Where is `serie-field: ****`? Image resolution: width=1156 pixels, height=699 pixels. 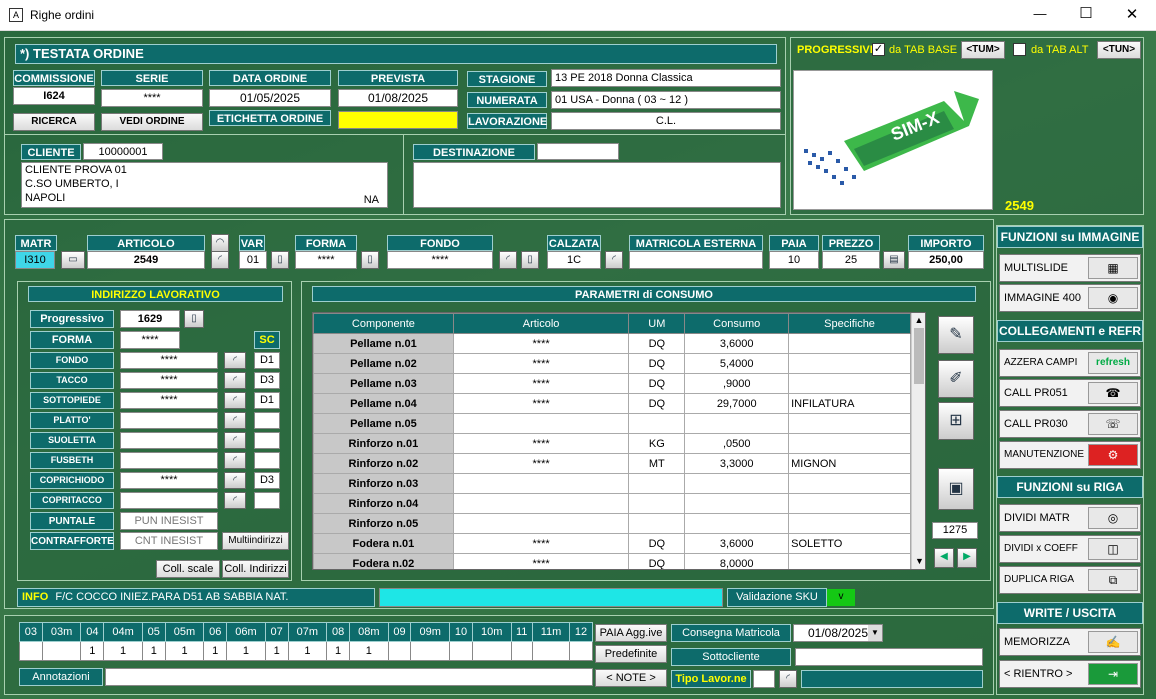 serie-field: **** is located at coordinates (152, 98).